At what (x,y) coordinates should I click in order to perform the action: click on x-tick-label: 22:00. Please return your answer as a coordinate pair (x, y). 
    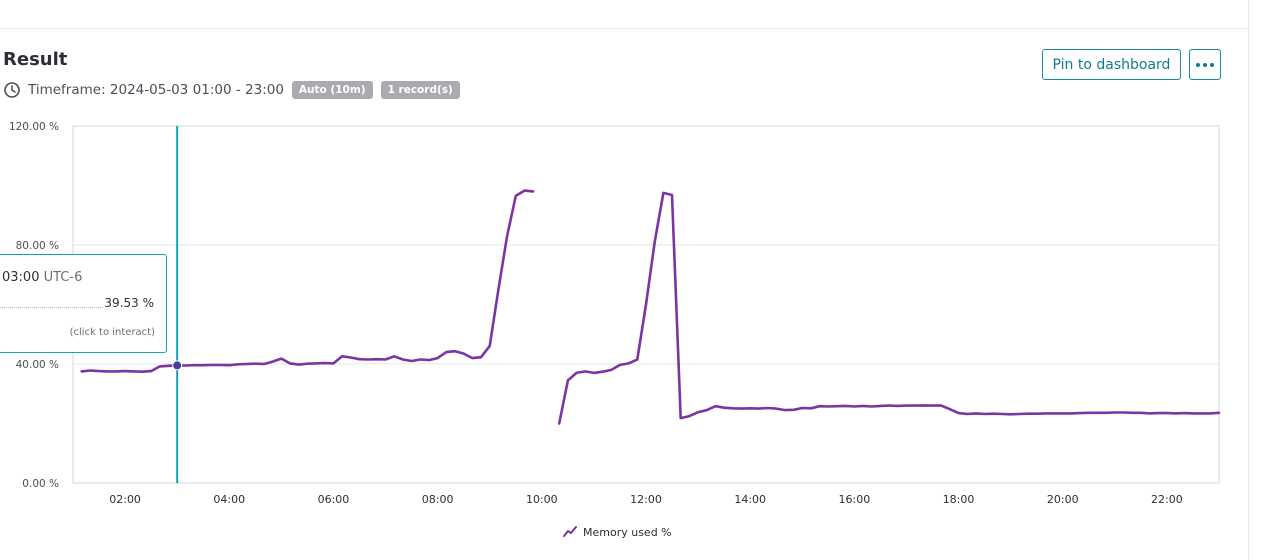
    Looking at the image, I should click on (1167, 499).